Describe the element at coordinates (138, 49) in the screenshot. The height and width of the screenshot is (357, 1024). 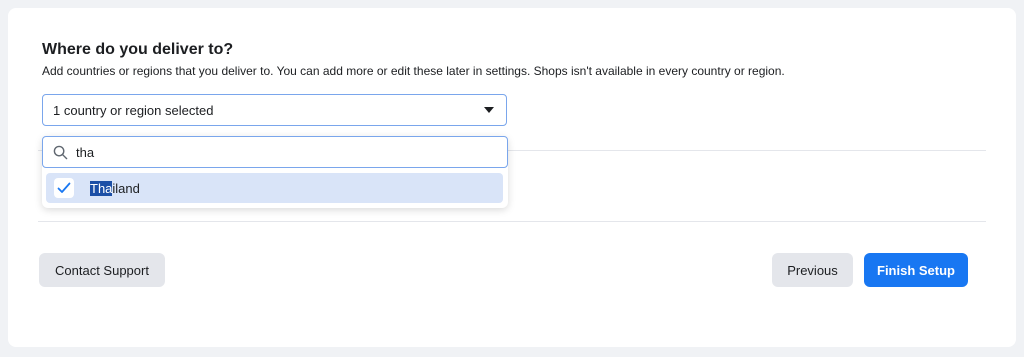
I see `section-title: Where do you deliver to?` at that location.